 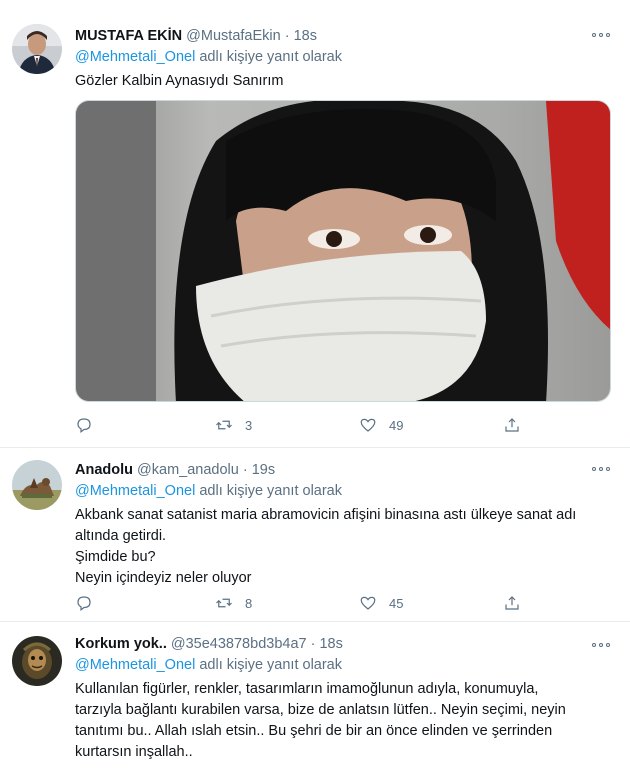 What do you see at coordinates (342, 36) in the screenshot?
I see `tweet-header: MUSTAFA EKİN @MustafaEkin · 18s` at bounding box center [342, 36].